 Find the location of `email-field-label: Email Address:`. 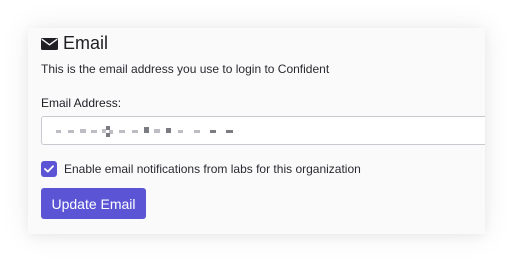

email-field-label: Email Address: is located at coordinates (81, 103).